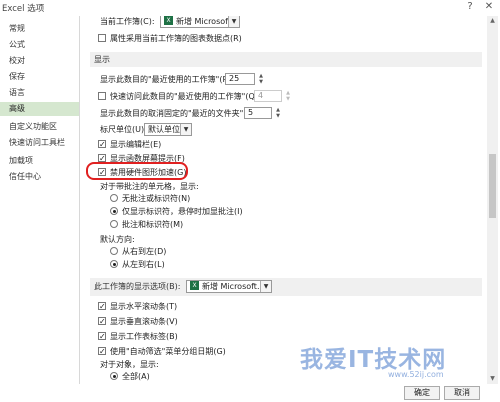  I want to click on sidebar-item-advanced: 高级, so click(39, 109).